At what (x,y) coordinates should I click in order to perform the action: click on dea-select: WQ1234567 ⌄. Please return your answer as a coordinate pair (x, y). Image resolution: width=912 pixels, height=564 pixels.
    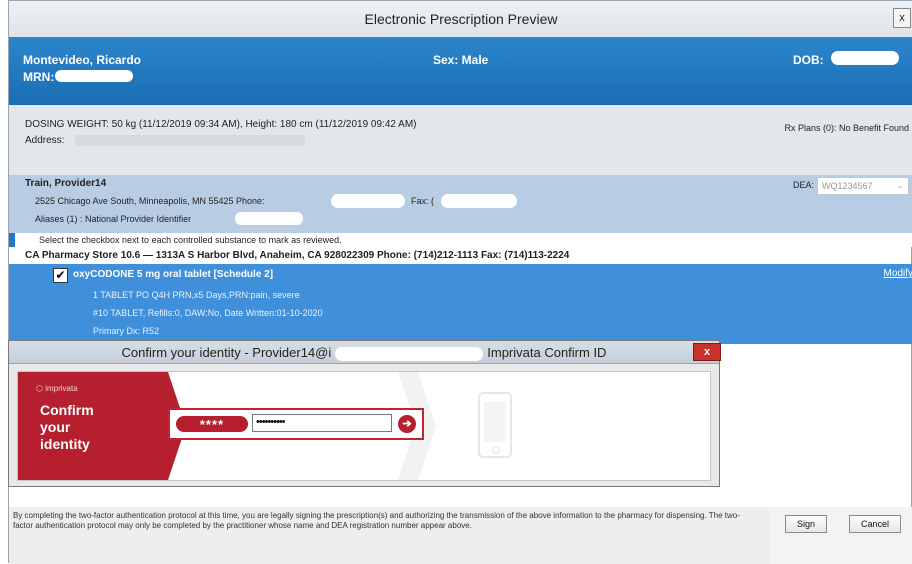
    Looking at the image, I should click on (863, 186).